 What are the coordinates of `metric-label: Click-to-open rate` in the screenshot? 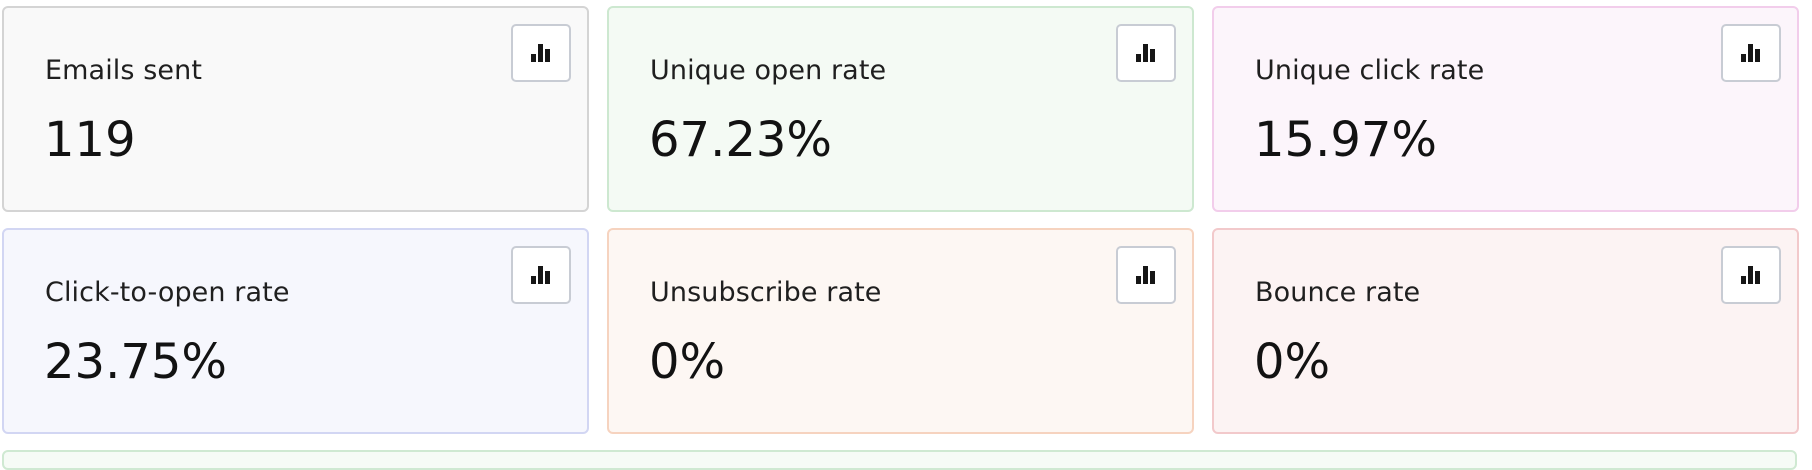 It's located at (167, 292).